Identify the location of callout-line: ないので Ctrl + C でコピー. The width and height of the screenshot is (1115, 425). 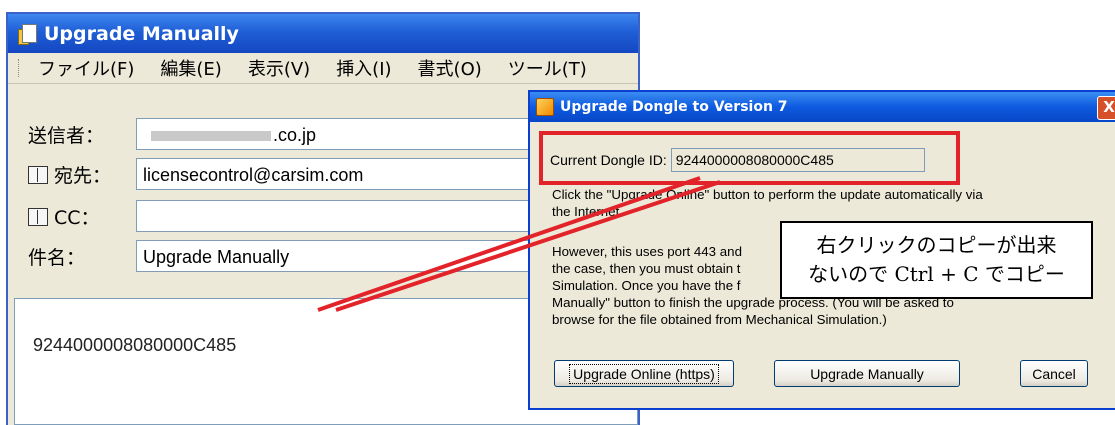
(936, 274).